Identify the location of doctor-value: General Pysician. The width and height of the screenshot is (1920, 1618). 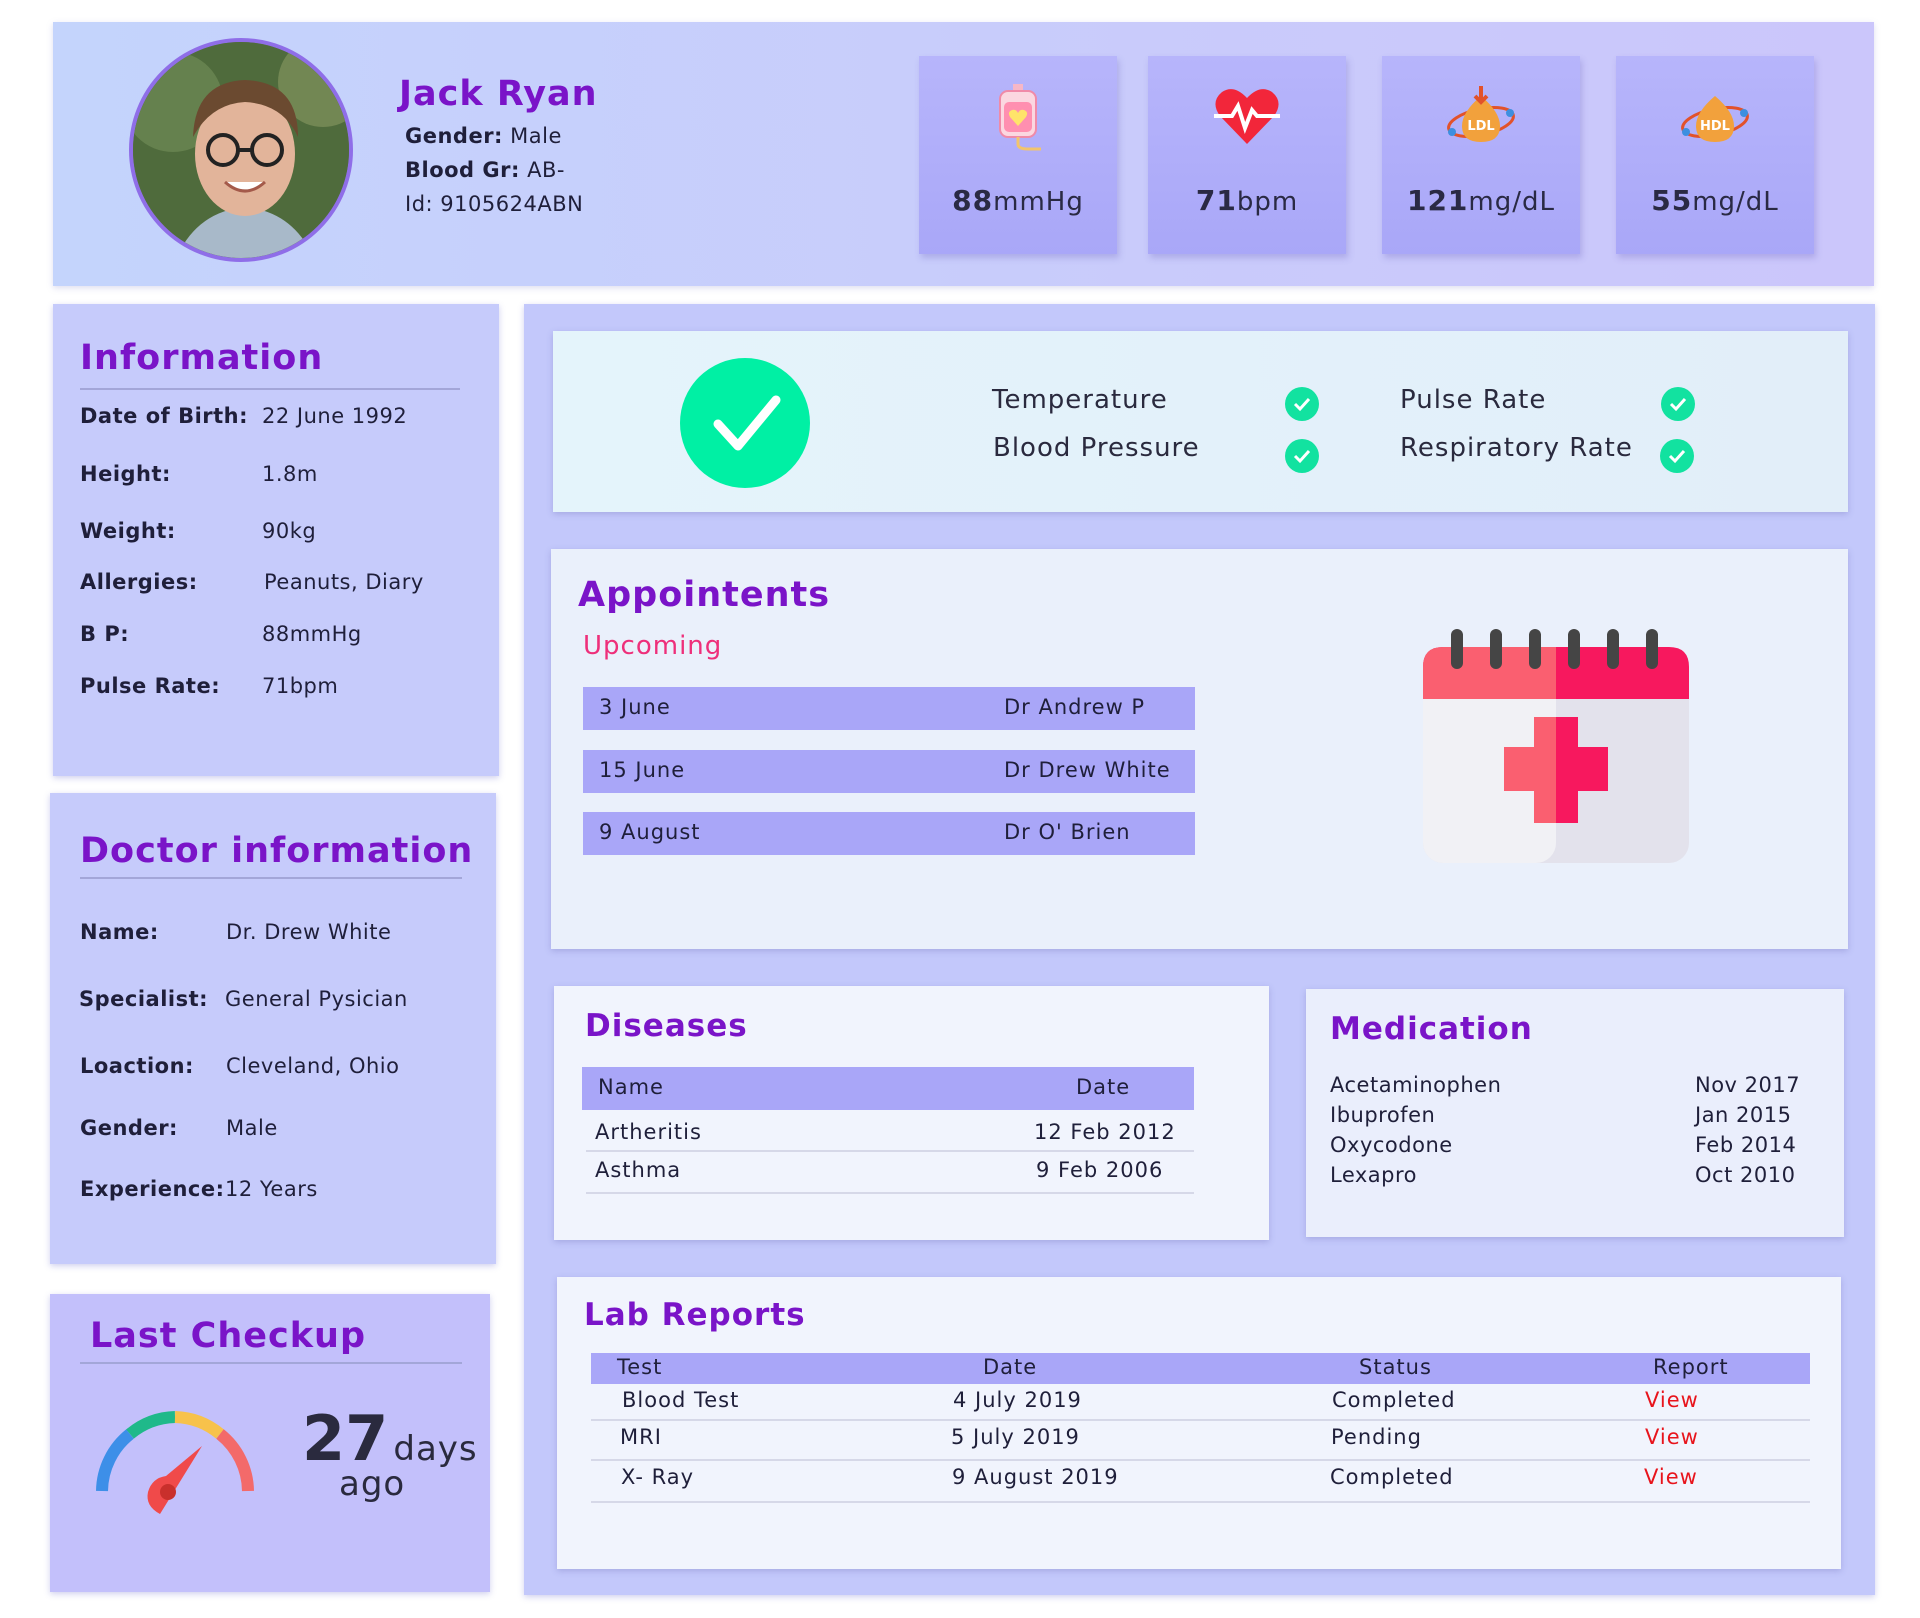
(316, 999).